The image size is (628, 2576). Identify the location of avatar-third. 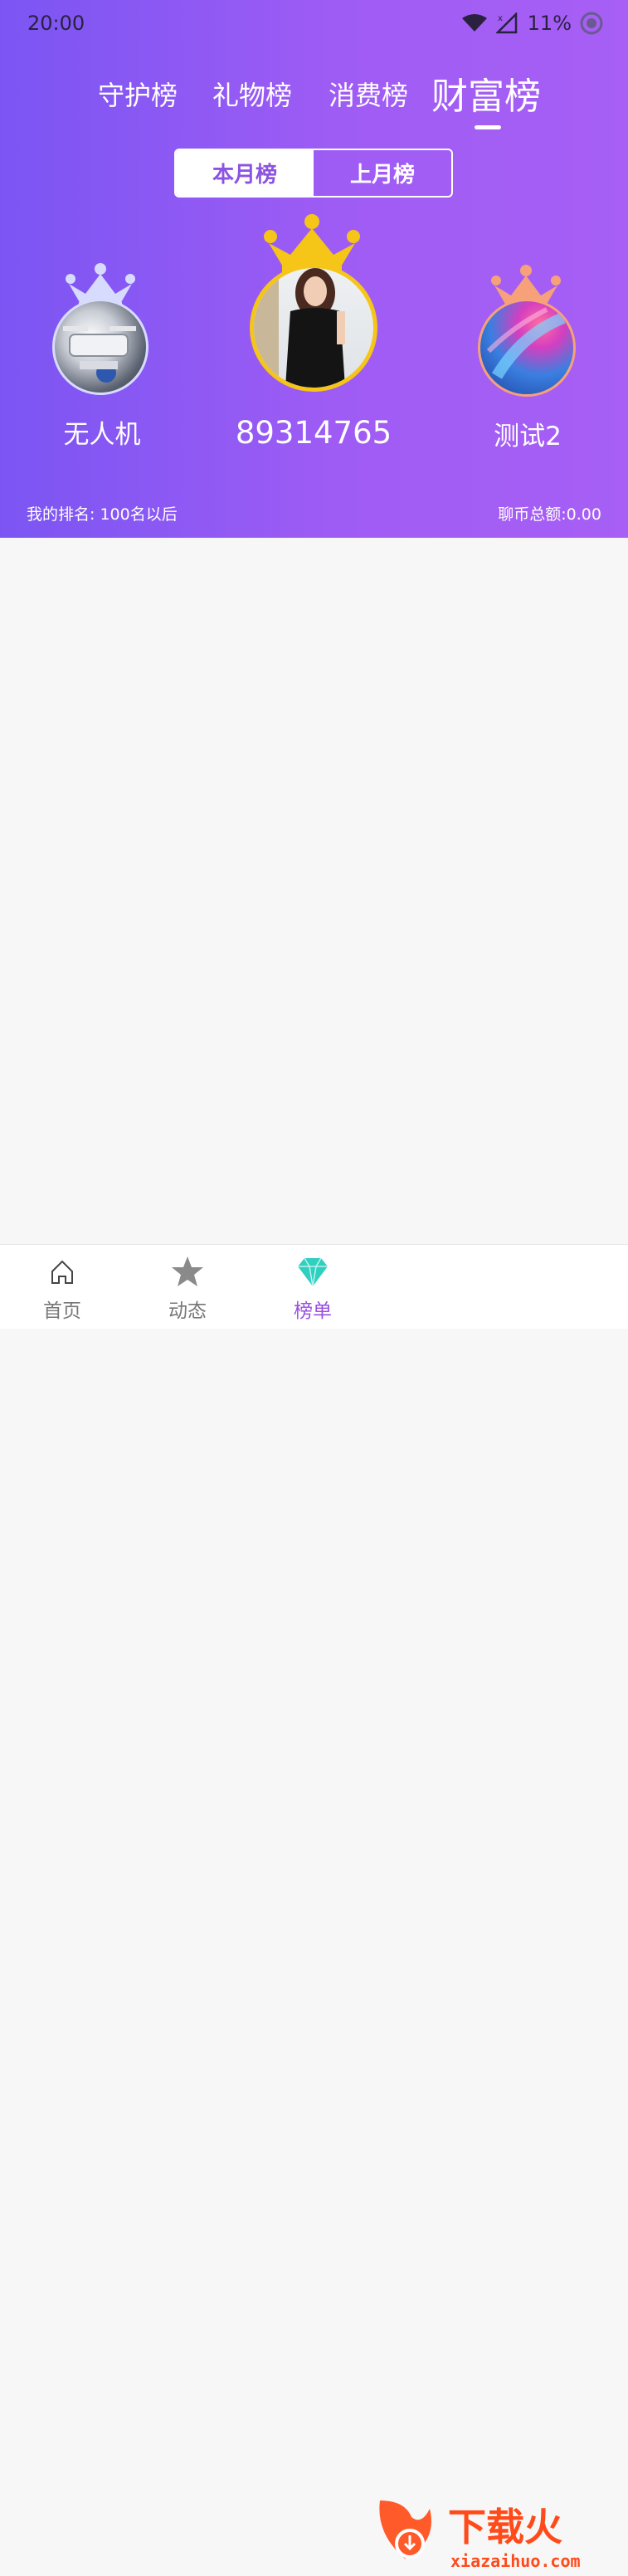
(527, 348).